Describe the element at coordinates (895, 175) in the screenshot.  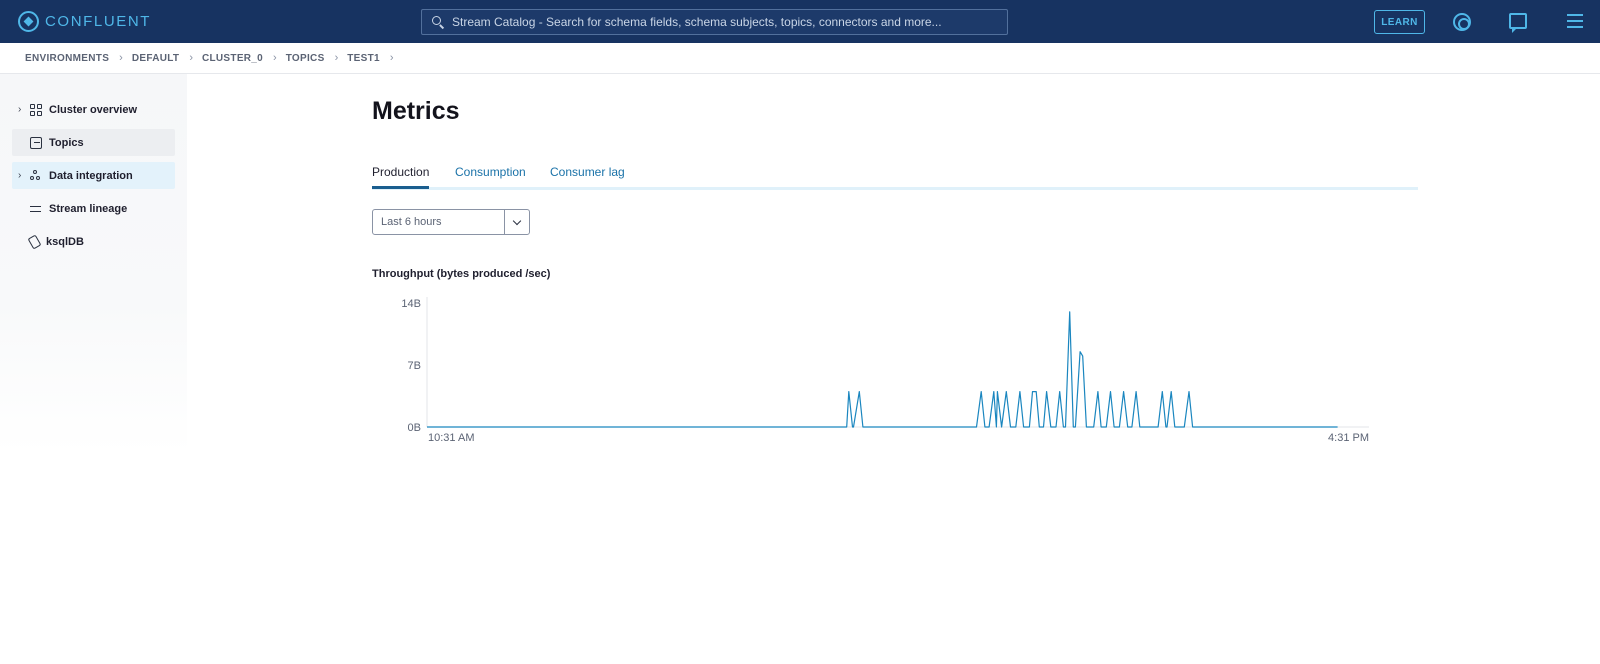
I see `metrics-tabs: Production Consumption Consumer lag` at that location.